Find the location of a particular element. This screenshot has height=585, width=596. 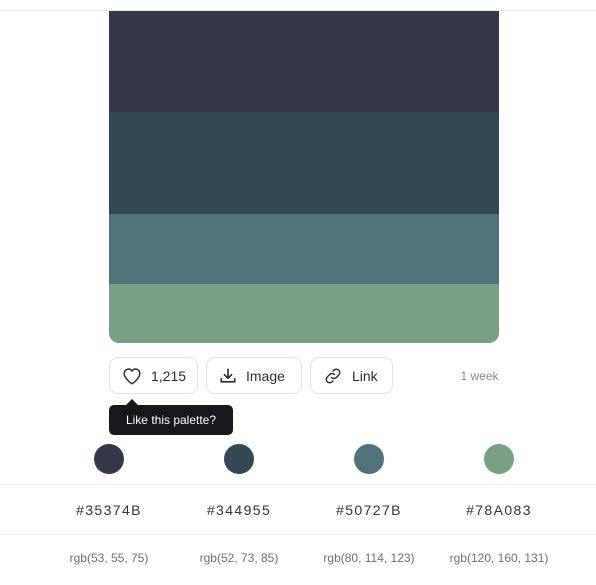

like-button: 1,215 is located at coordinates (153, 375).